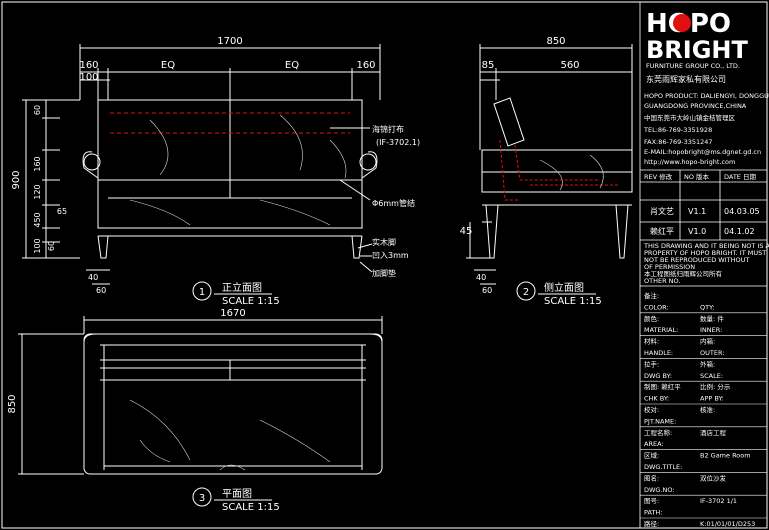  What do you see at coordinates (651, 477) in the screenshot?
I see `title-block-label: 图名:` at bounding box center [651, 477].